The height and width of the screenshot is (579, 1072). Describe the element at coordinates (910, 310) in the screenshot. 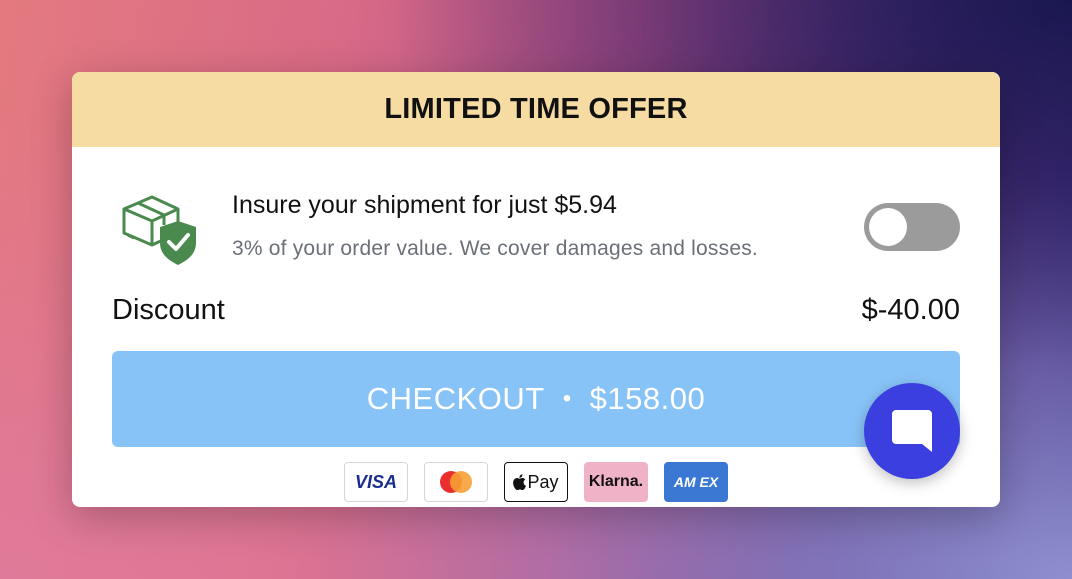

I see `discount-value: $-40.00` at that location.